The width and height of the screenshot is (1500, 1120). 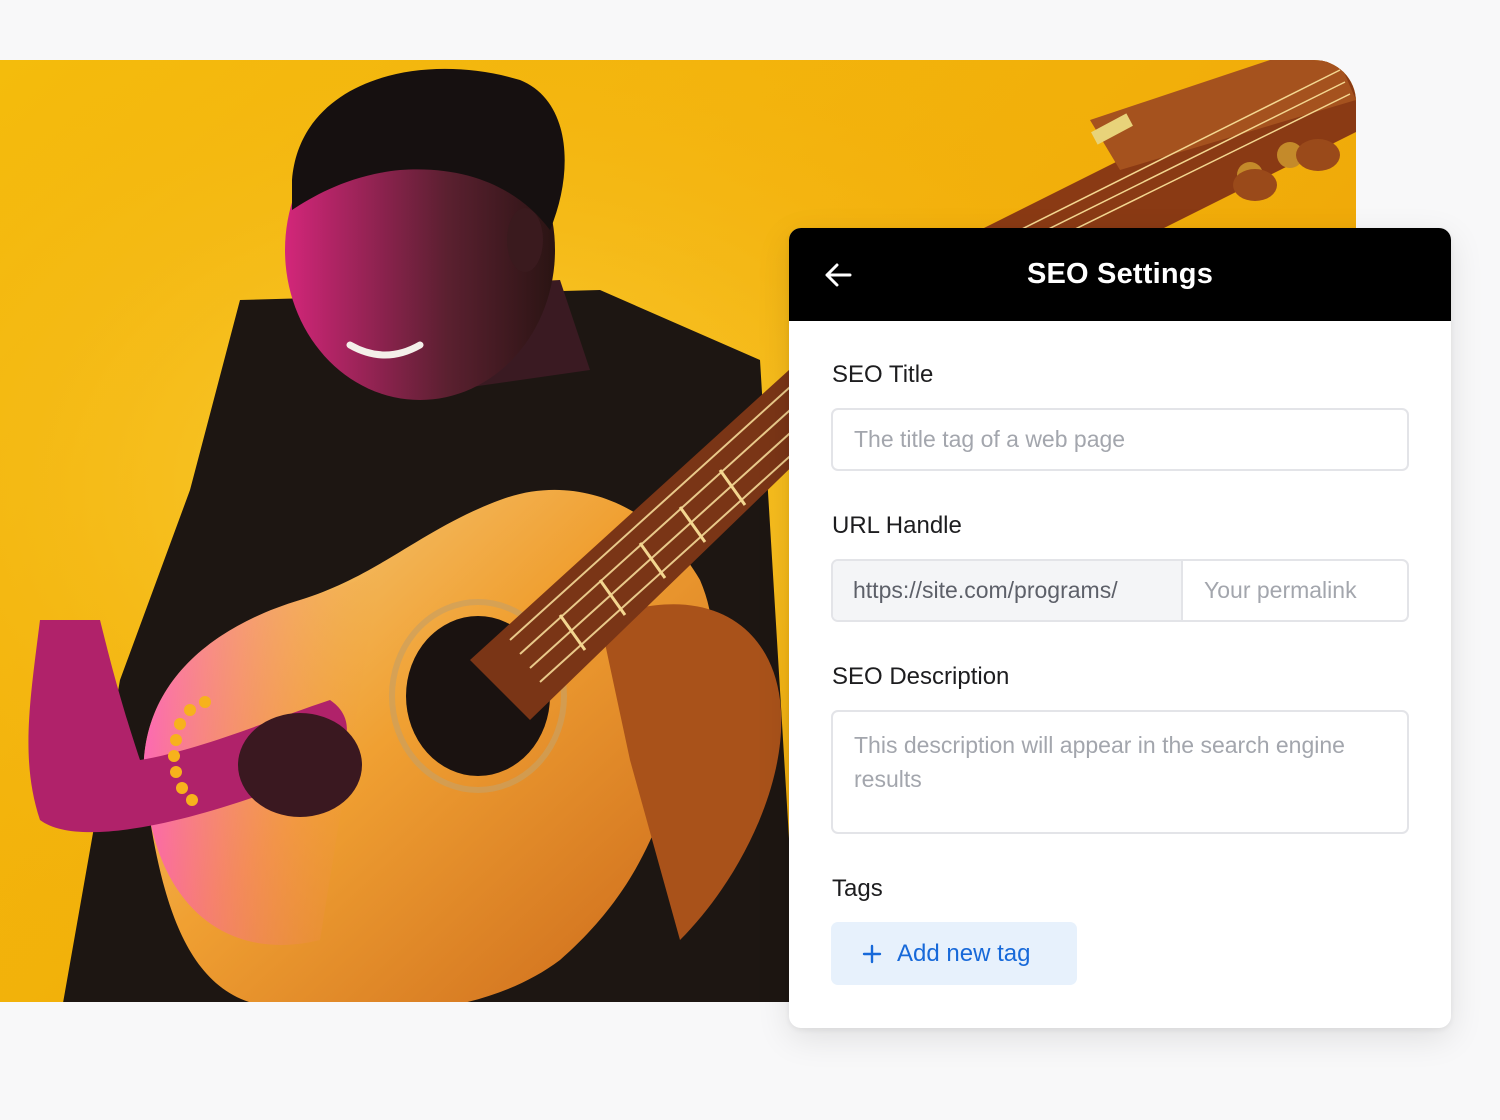 I want to click on back-button, so click(x=838, y=275).